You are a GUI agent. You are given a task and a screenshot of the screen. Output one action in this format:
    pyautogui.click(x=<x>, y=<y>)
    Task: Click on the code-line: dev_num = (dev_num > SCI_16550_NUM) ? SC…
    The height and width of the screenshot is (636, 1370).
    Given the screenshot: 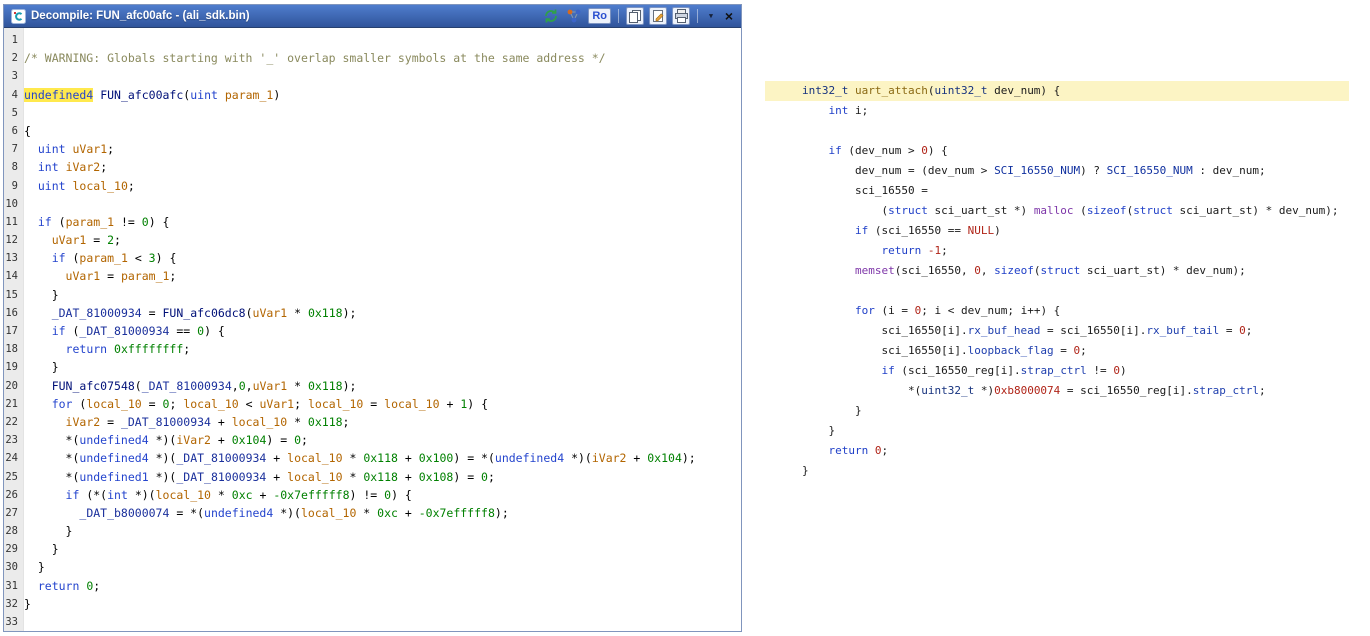 What is the action you would take?
    pyautogui.click(x=1057, y=171)
    